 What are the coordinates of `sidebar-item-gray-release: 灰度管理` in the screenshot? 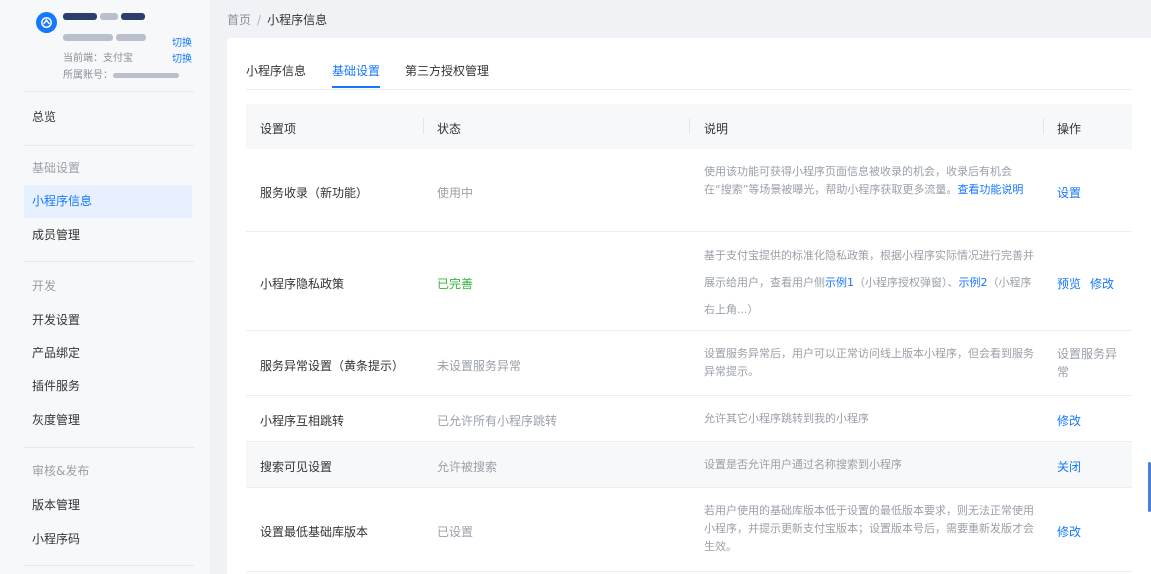 It's located at (108, 420).